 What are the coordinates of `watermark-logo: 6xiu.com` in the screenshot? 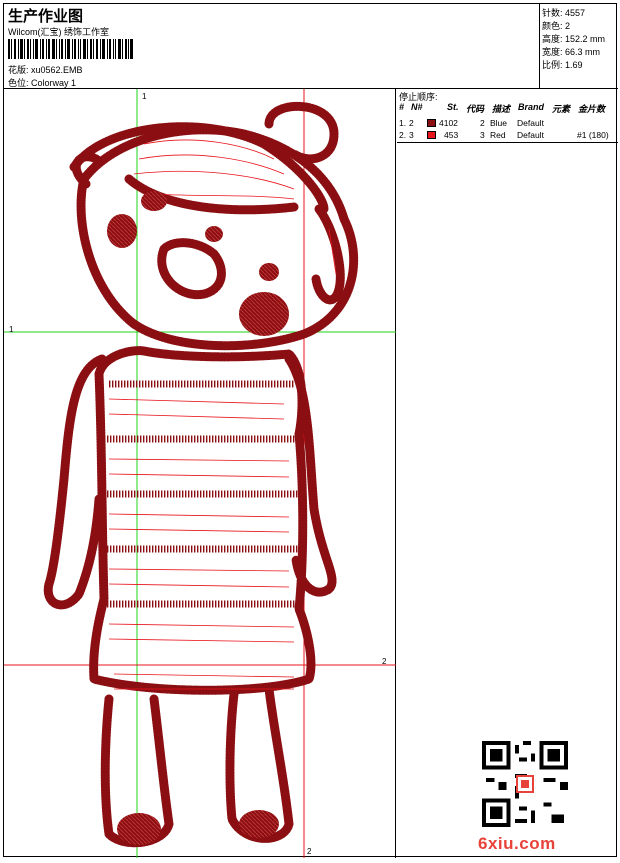 It's located at (517, 843).